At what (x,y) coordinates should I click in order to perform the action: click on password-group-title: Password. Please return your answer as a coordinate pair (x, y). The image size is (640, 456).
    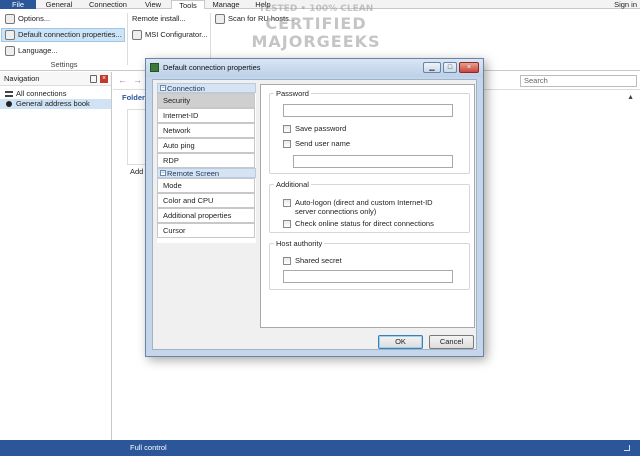
    Looking at the image, I should click on (292, 93).